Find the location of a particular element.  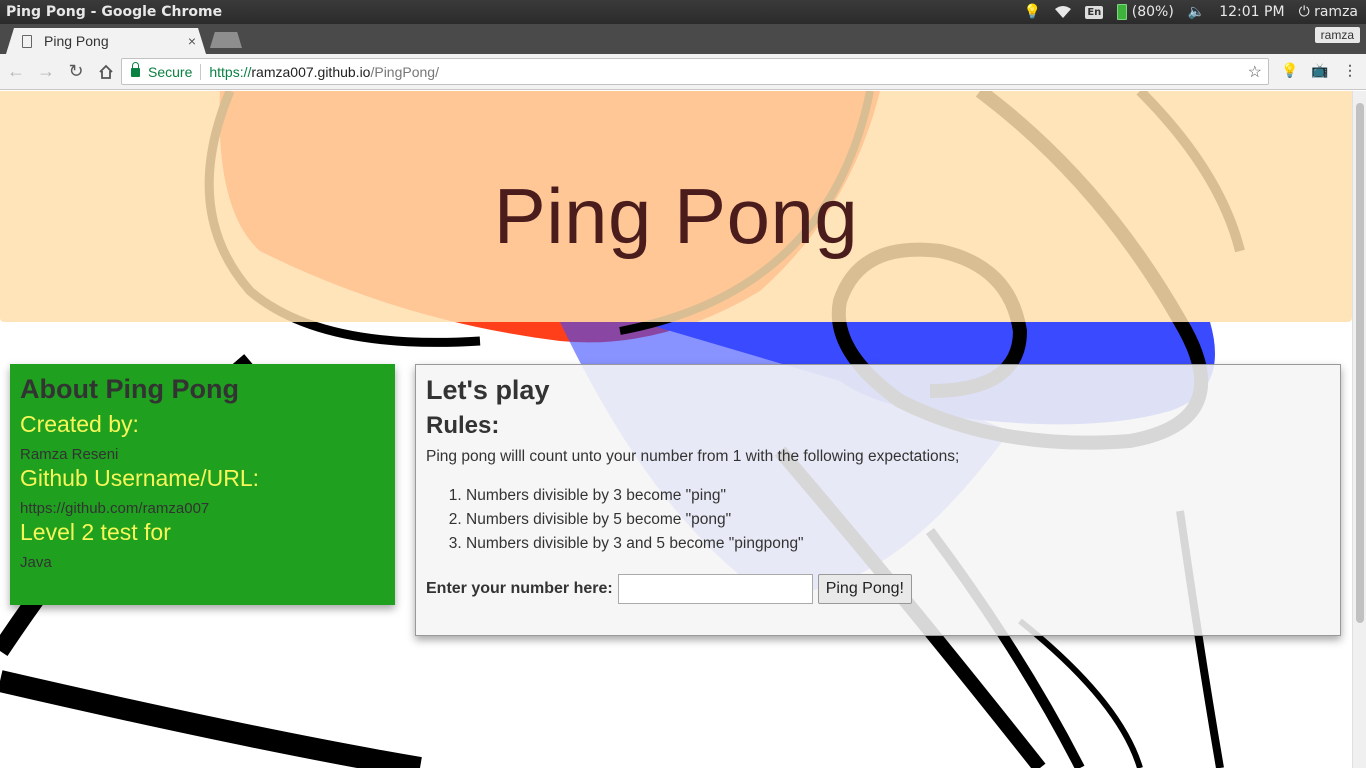

secure-label: Secure is located at coordinates (170, 72).